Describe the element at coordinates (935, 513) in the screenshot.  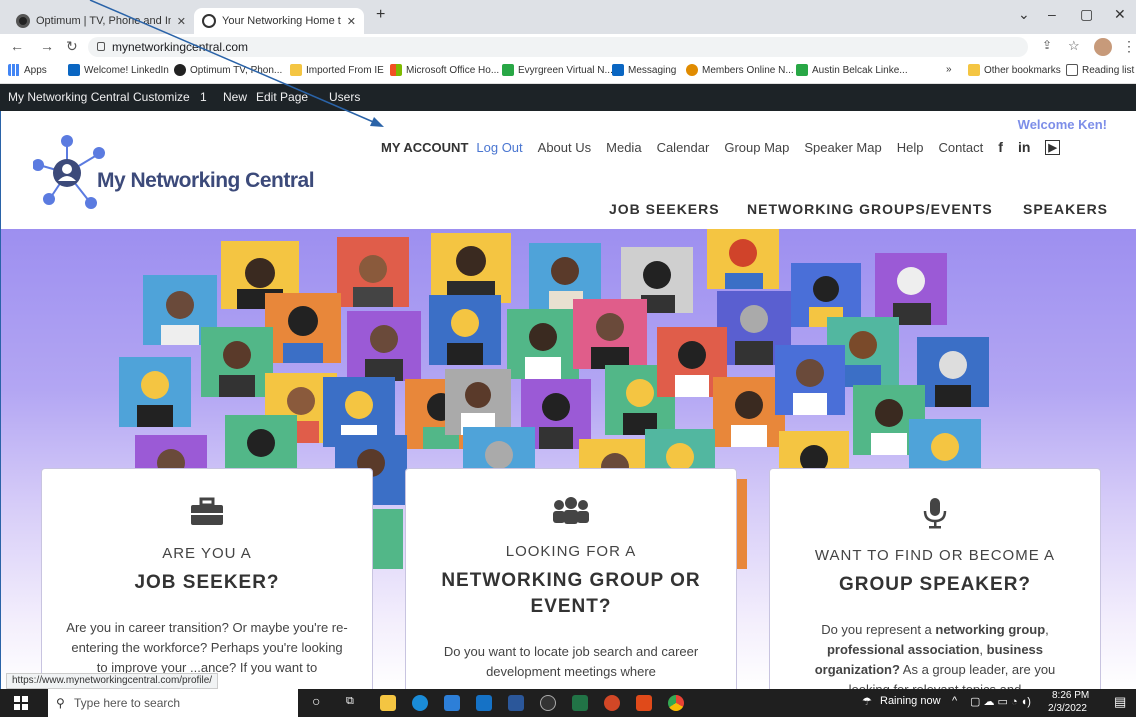
I see `microphone-icon` at that location.